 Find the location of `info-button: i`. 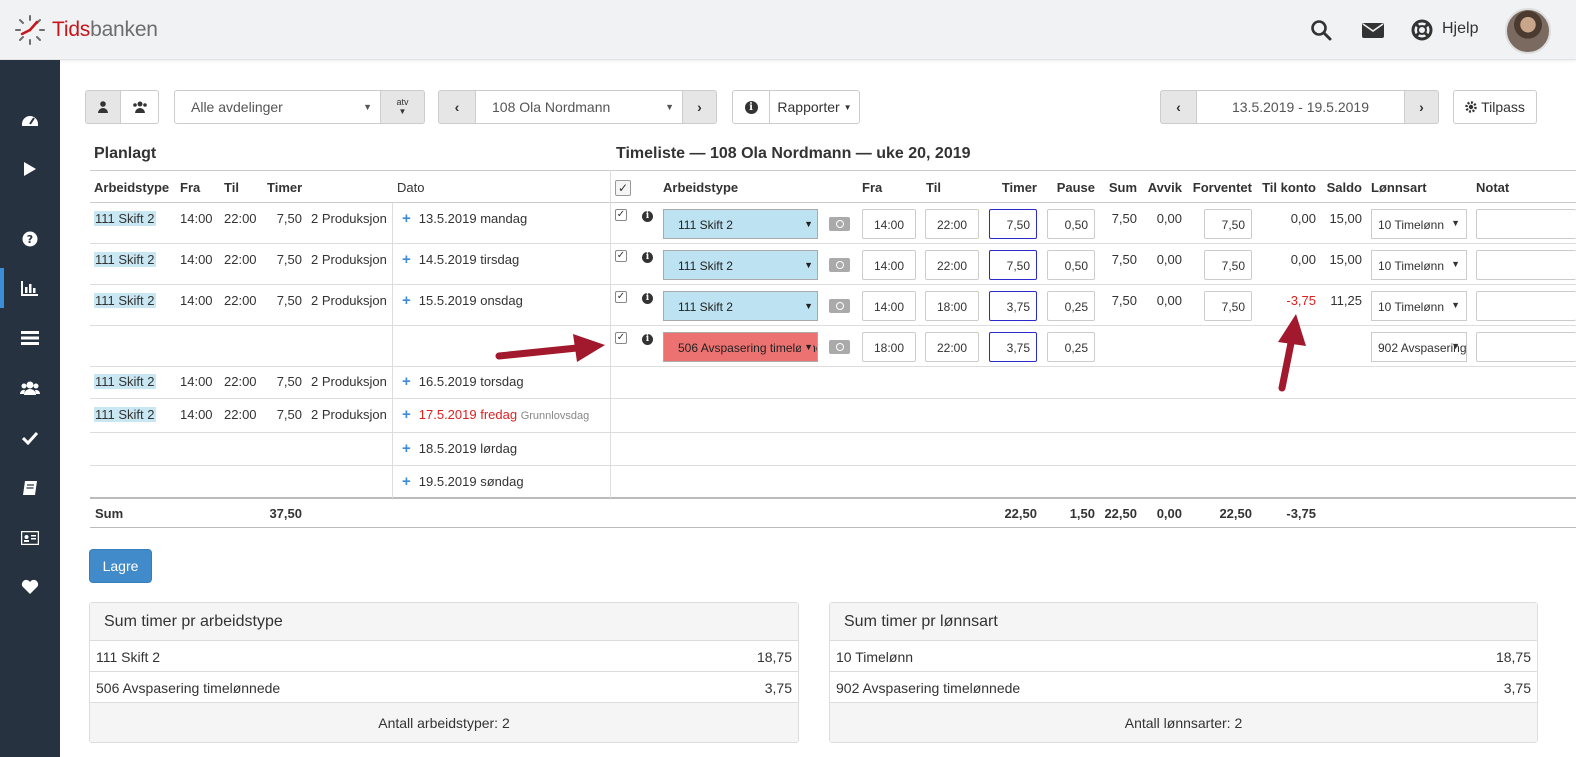

info-button: i is located at coordinates (751, 107).